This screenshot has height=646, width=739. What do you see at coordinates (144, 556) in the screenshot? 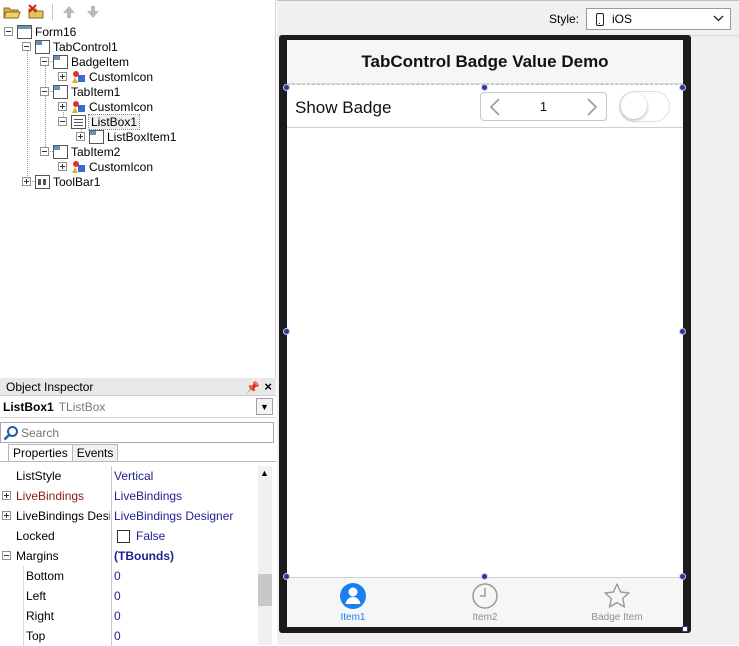
I see `property-value: (TBounds)` at bounding box center [144, 556].